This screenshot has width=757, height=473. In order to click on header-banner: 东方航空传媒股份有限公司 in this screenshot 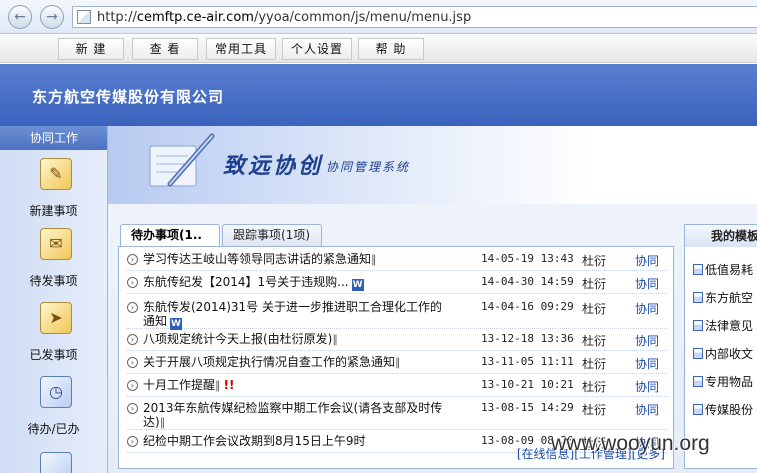, I will do `click(378, 95)`.